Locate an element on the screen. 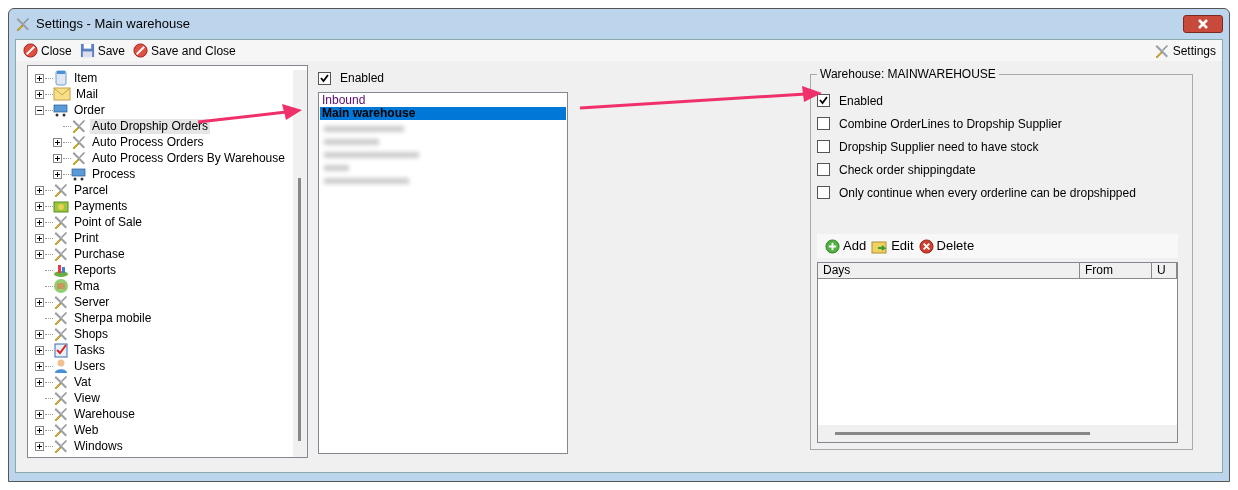 The image size is (1238, 490). tree-item: Reports is located at coordinates (95, 270).